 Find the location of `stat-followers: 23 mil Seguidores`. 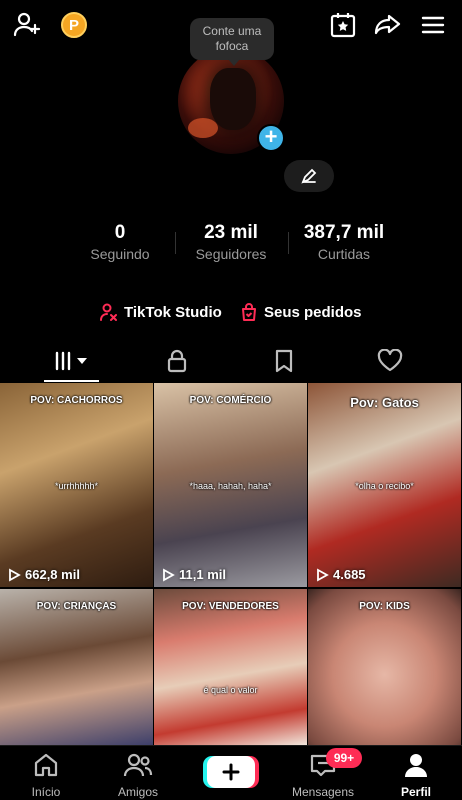

stat-followers: 23 mil Seguidores is located at coordinates (231, 242).